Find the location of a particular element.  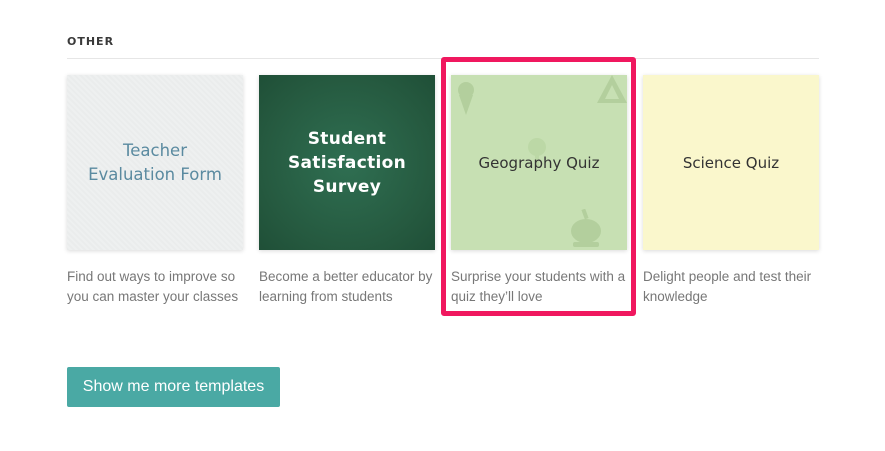

template-title: Geography Quiz is located at coordinates (539, 162).